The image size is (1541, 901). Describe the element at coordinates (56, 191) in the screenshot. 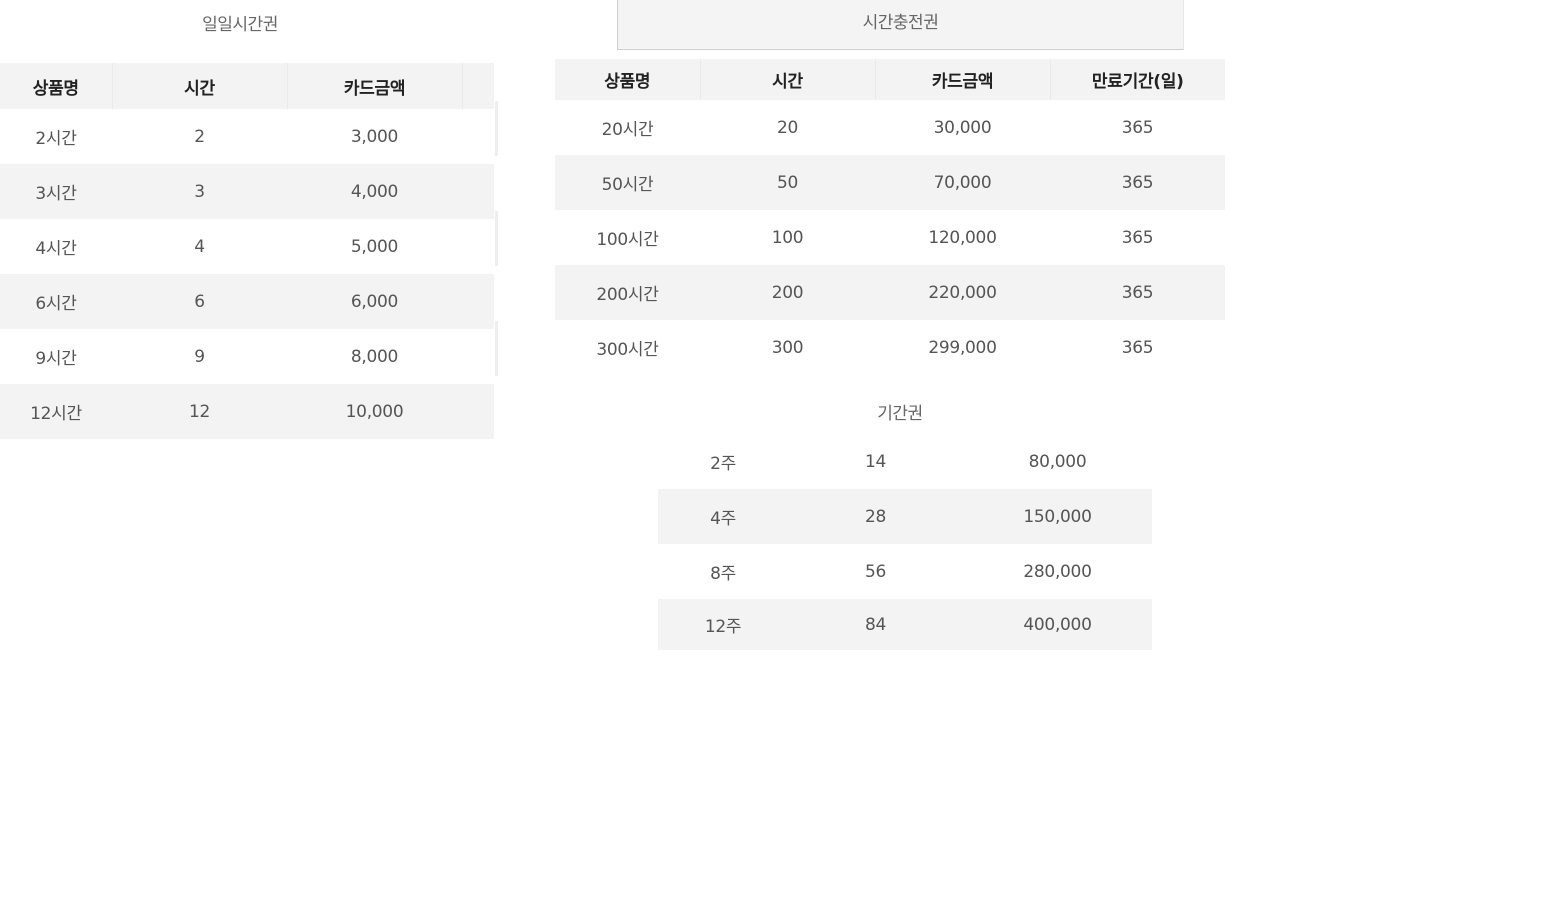

I see `cell-product: 3시간` at that location.